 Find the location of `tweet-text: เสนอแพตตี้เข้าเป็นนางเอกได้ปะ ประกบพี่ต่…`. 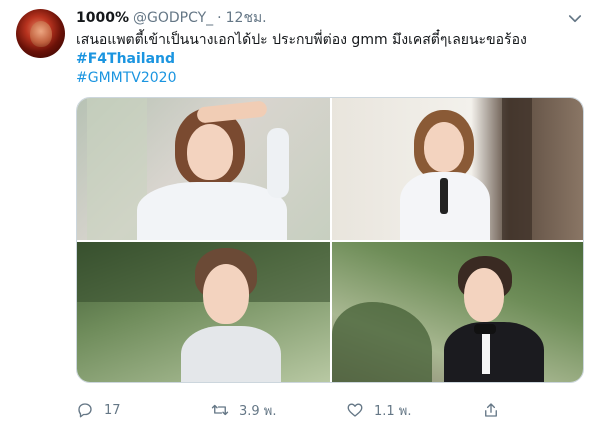

tweet-text: เสนอแพตตี้เข้าเป็นนางเอกได้ปะ ประกบพี่ต่… is located at coordinates (301, 40).